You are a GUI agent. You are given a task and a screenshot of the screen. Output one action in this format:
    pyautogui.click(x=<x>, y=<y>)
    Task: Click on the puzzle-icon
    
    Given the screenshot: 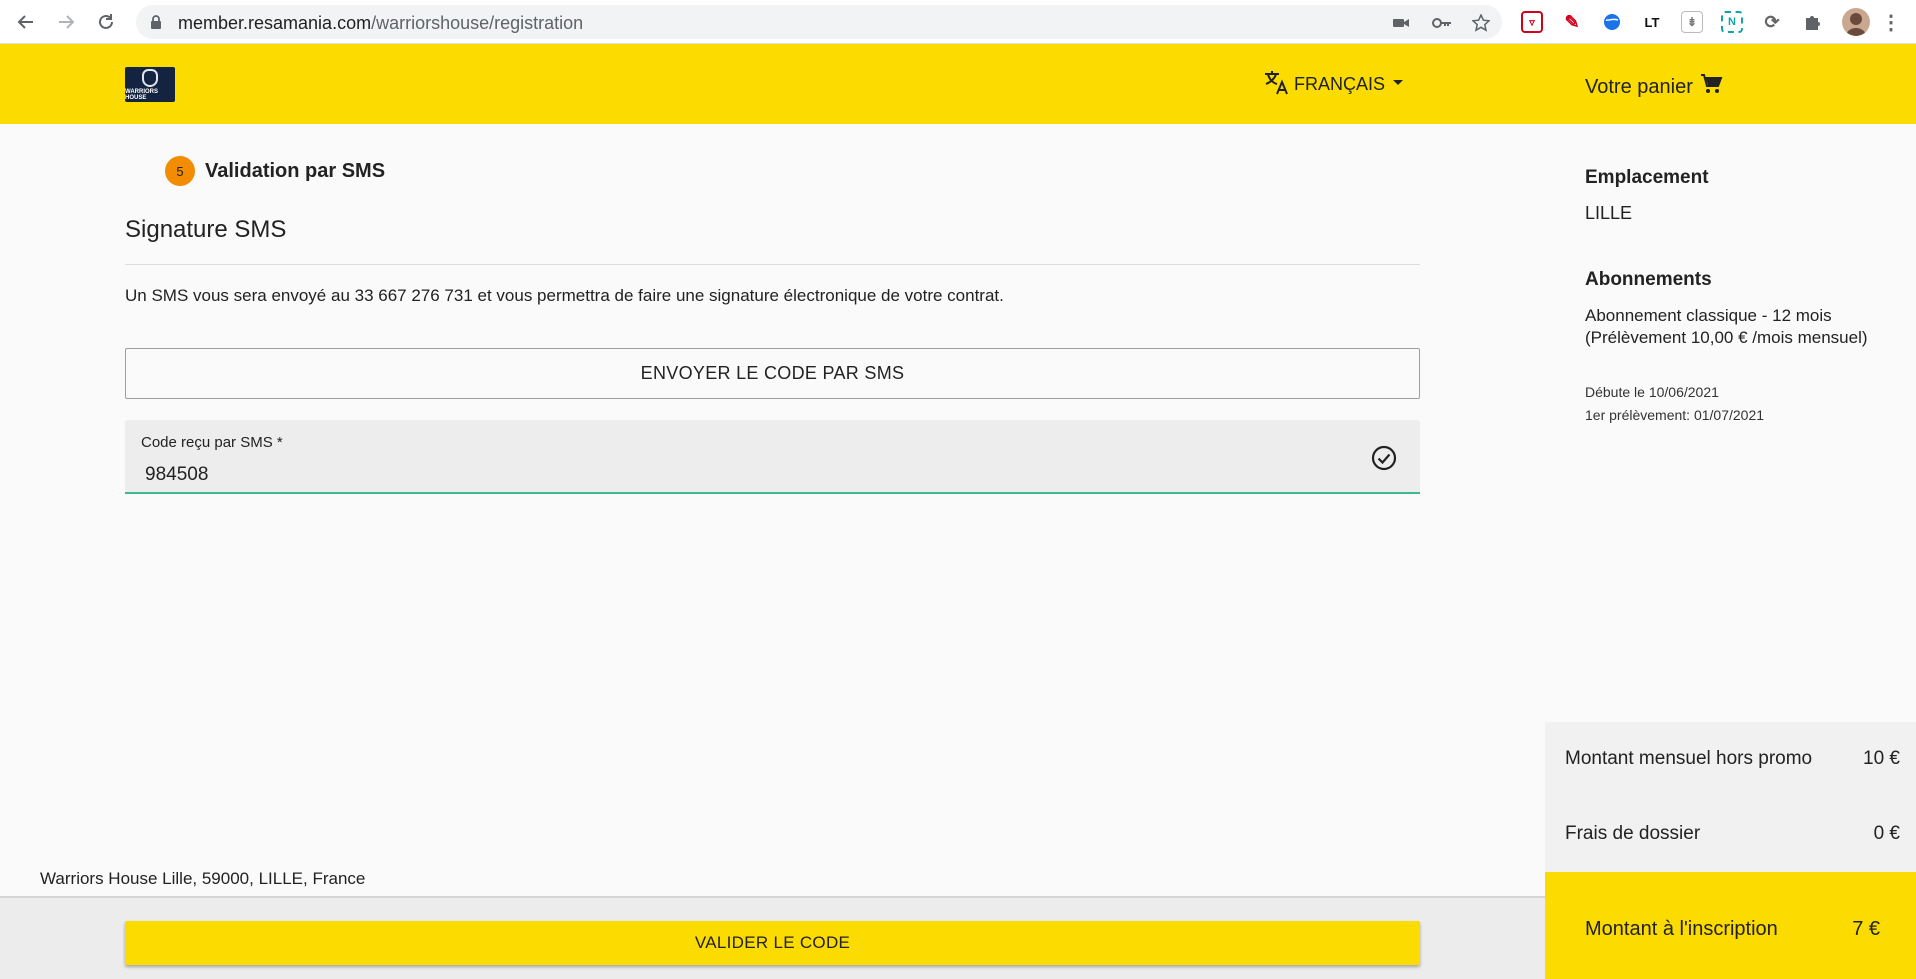 What is the action you would take?
    pyautogui.click(x=1812, y=22)
    